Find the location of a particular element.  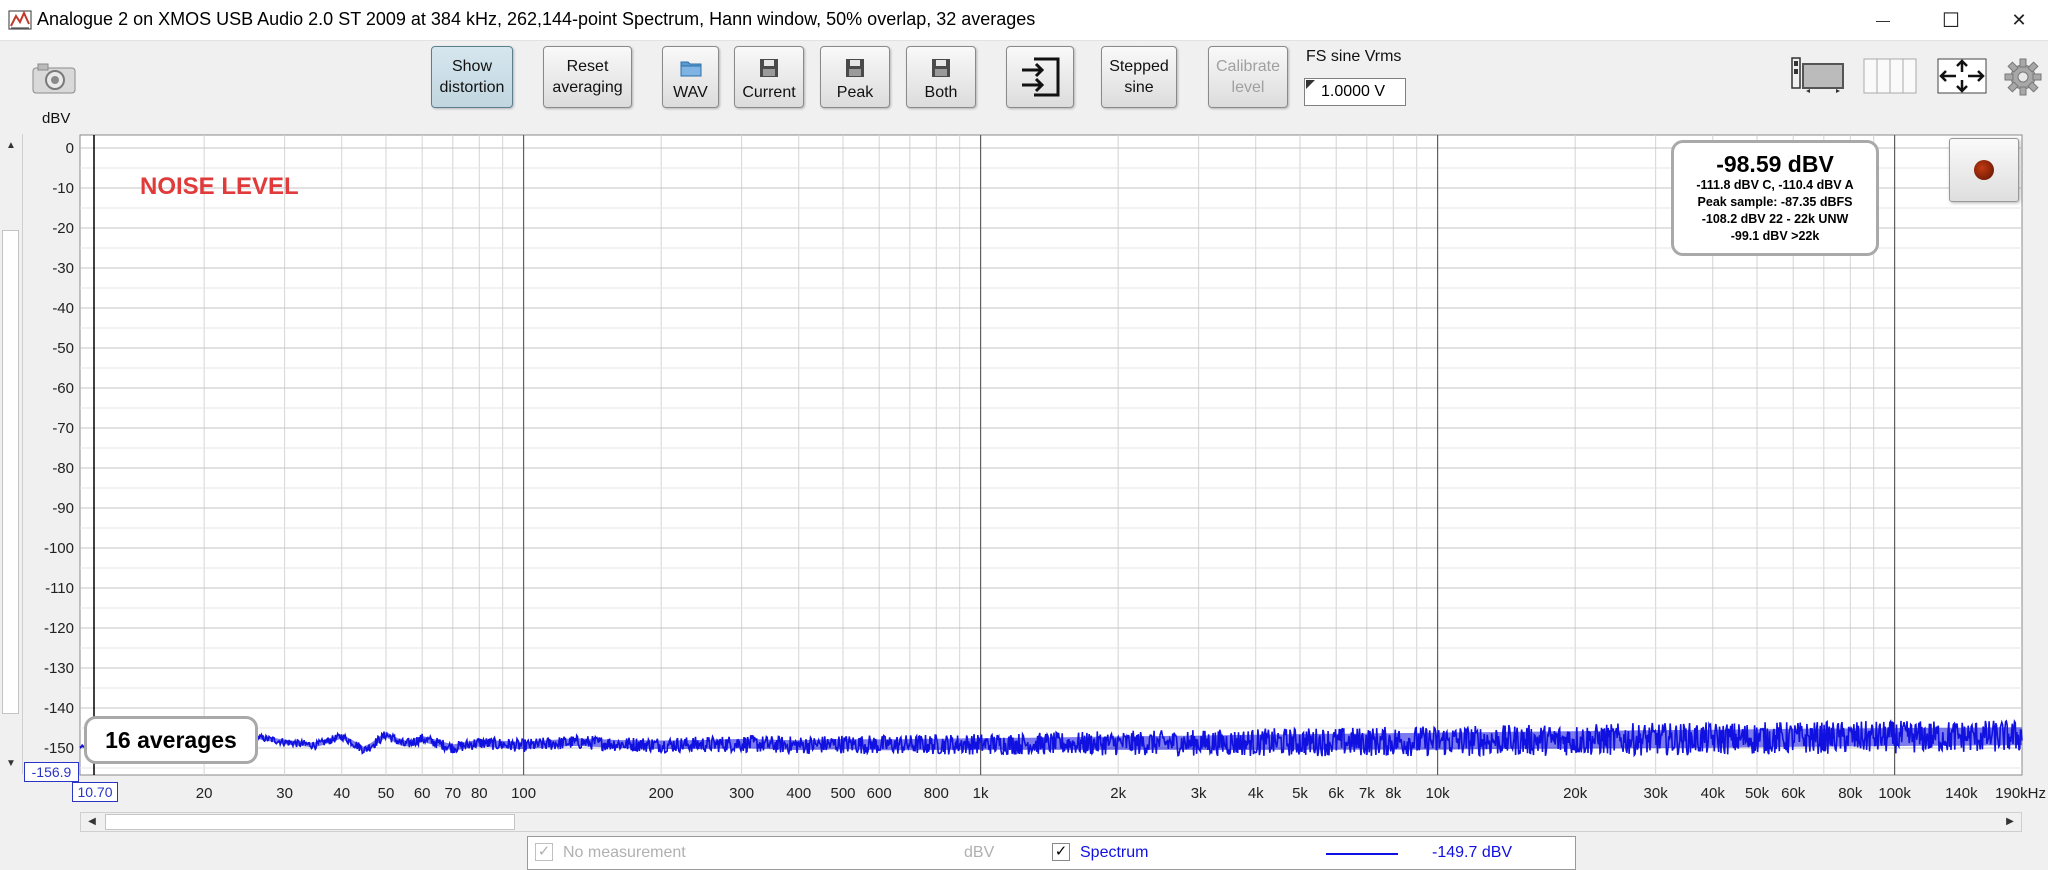

y-min-field: -156.9 is located at coordinates (51, 772).